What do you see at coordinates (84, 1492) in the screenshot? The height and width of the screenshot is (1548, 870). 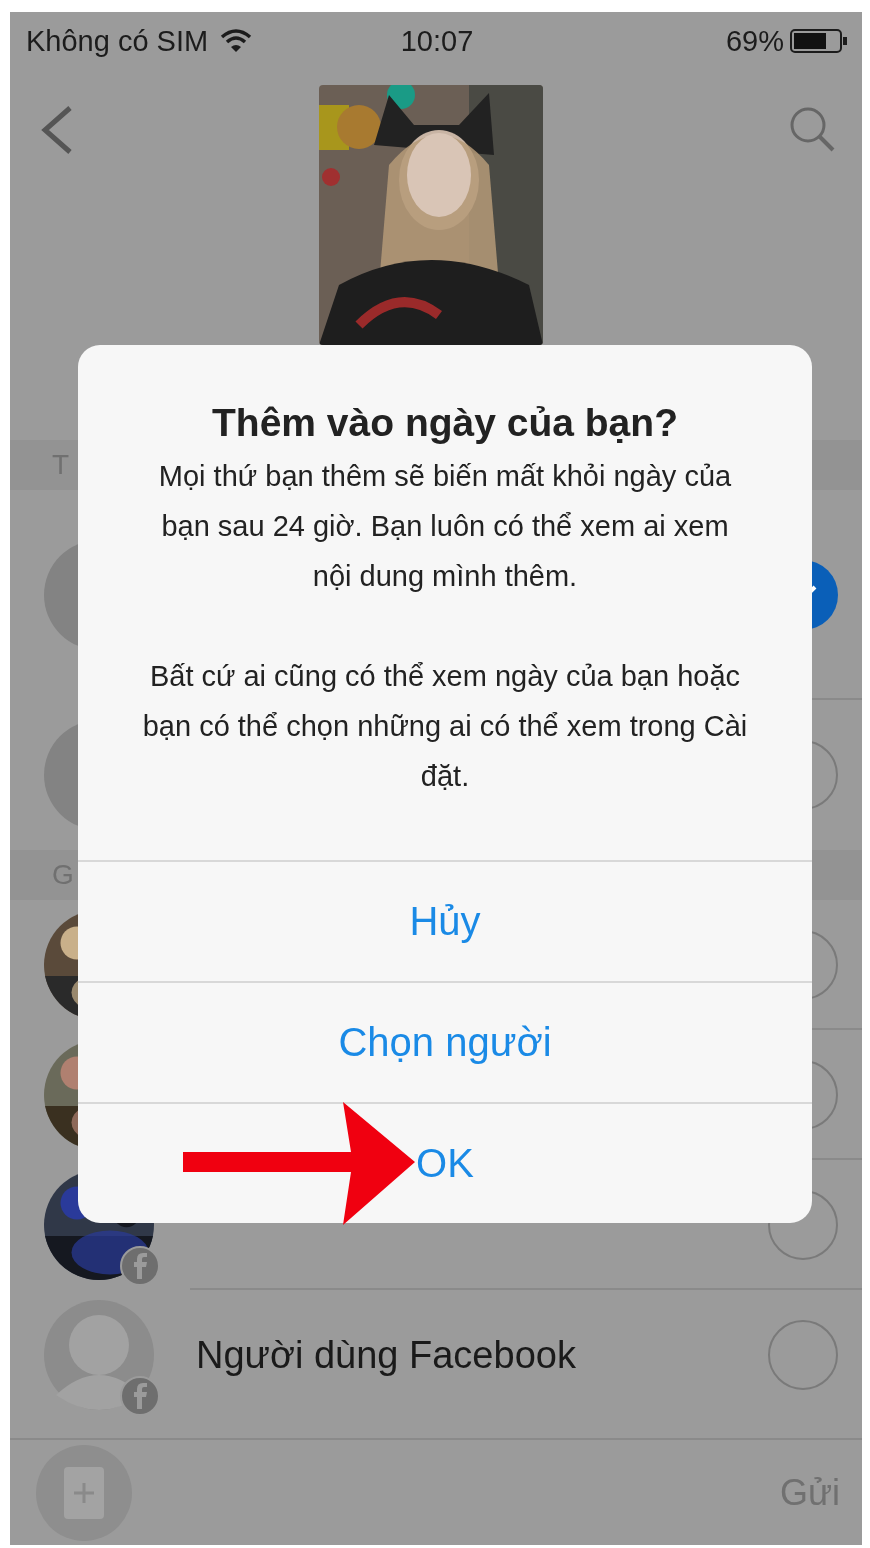 I see `plus-icon` at bounding box center [84, 1492].